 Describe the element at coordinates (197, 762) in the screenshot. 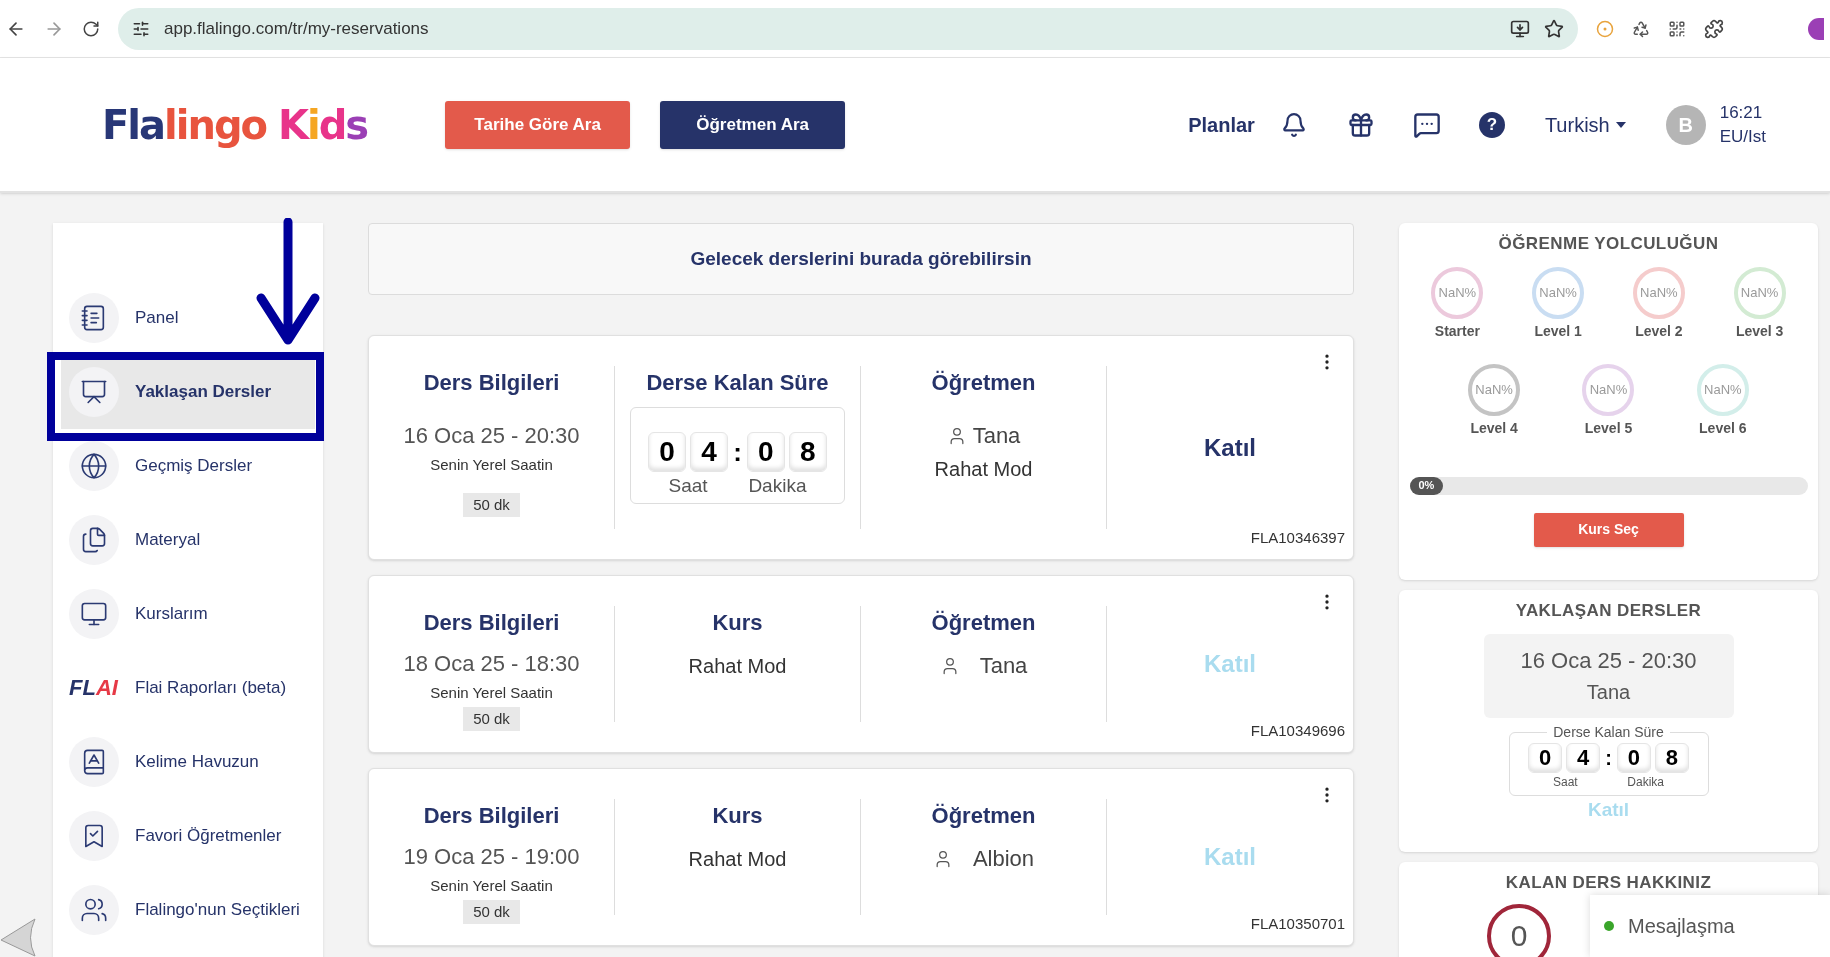

I see `sidebar-label: Kelime Havuzun` at that location.